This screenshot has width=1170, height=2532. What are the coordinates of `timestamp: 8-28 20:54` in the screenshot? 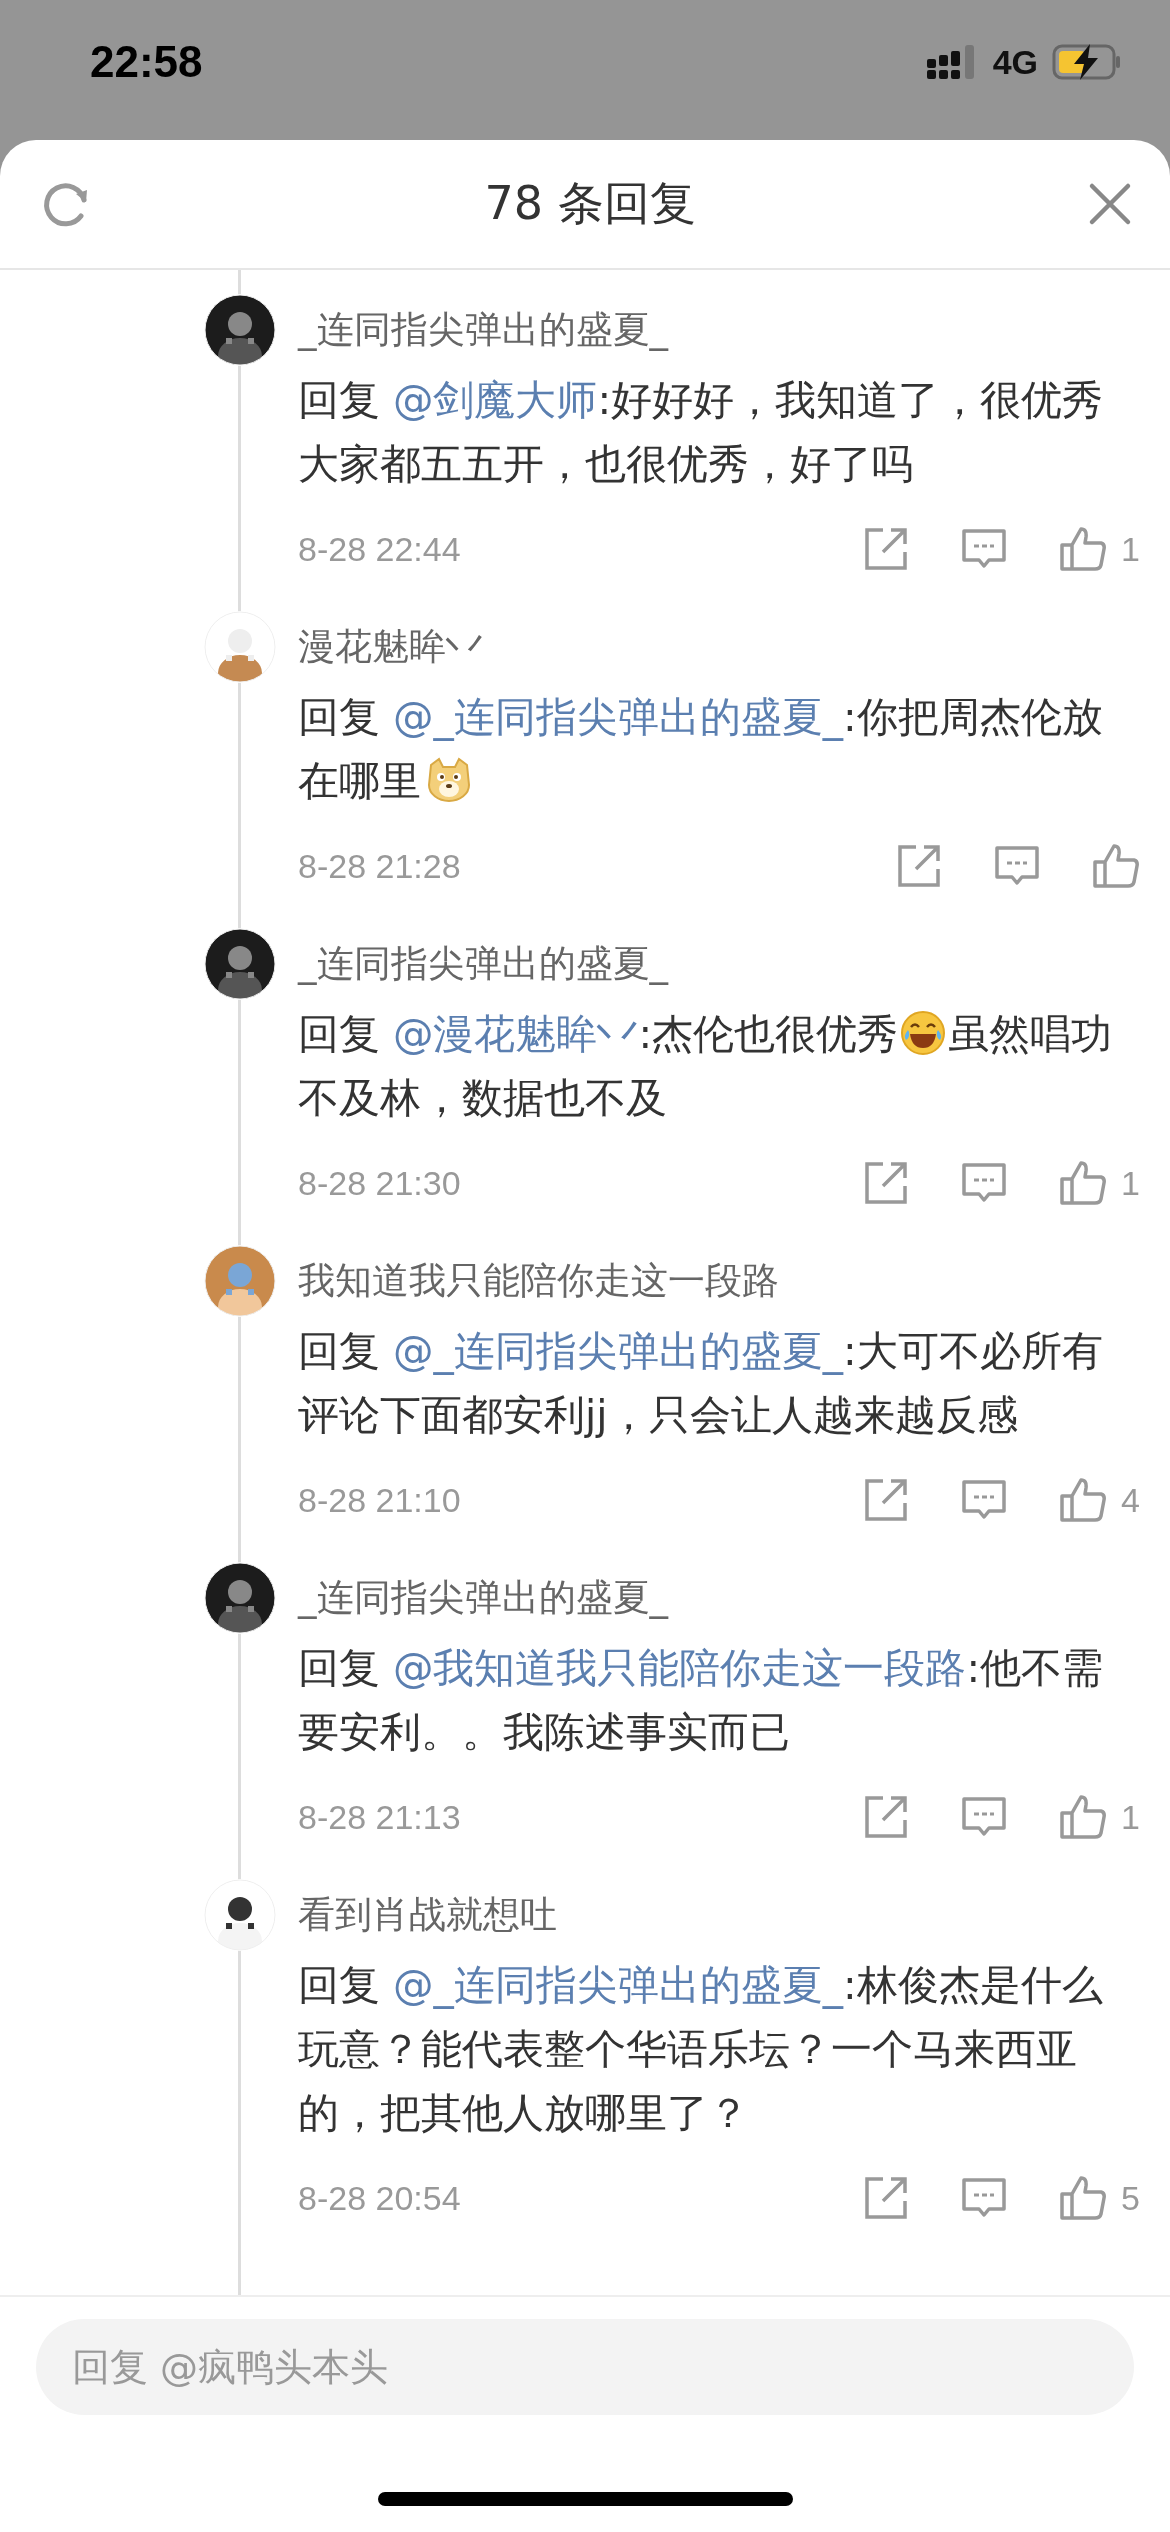 It's located at (380, 2198).